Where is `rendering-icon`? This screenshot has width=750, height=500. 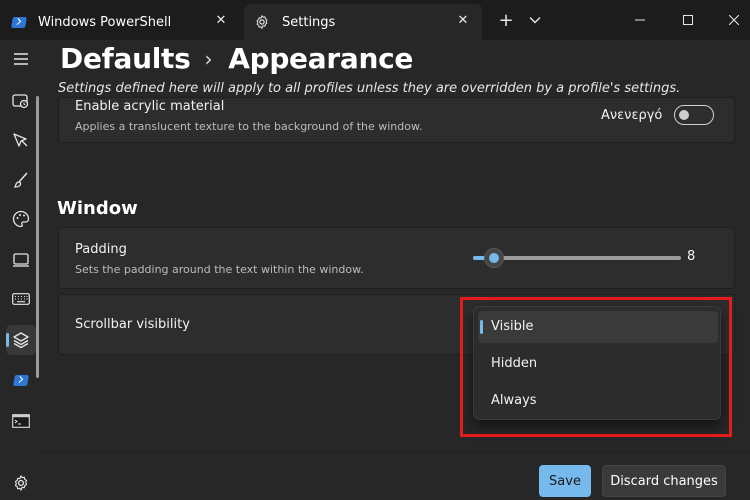
rendering-icon is located at coordinates (21, 260).